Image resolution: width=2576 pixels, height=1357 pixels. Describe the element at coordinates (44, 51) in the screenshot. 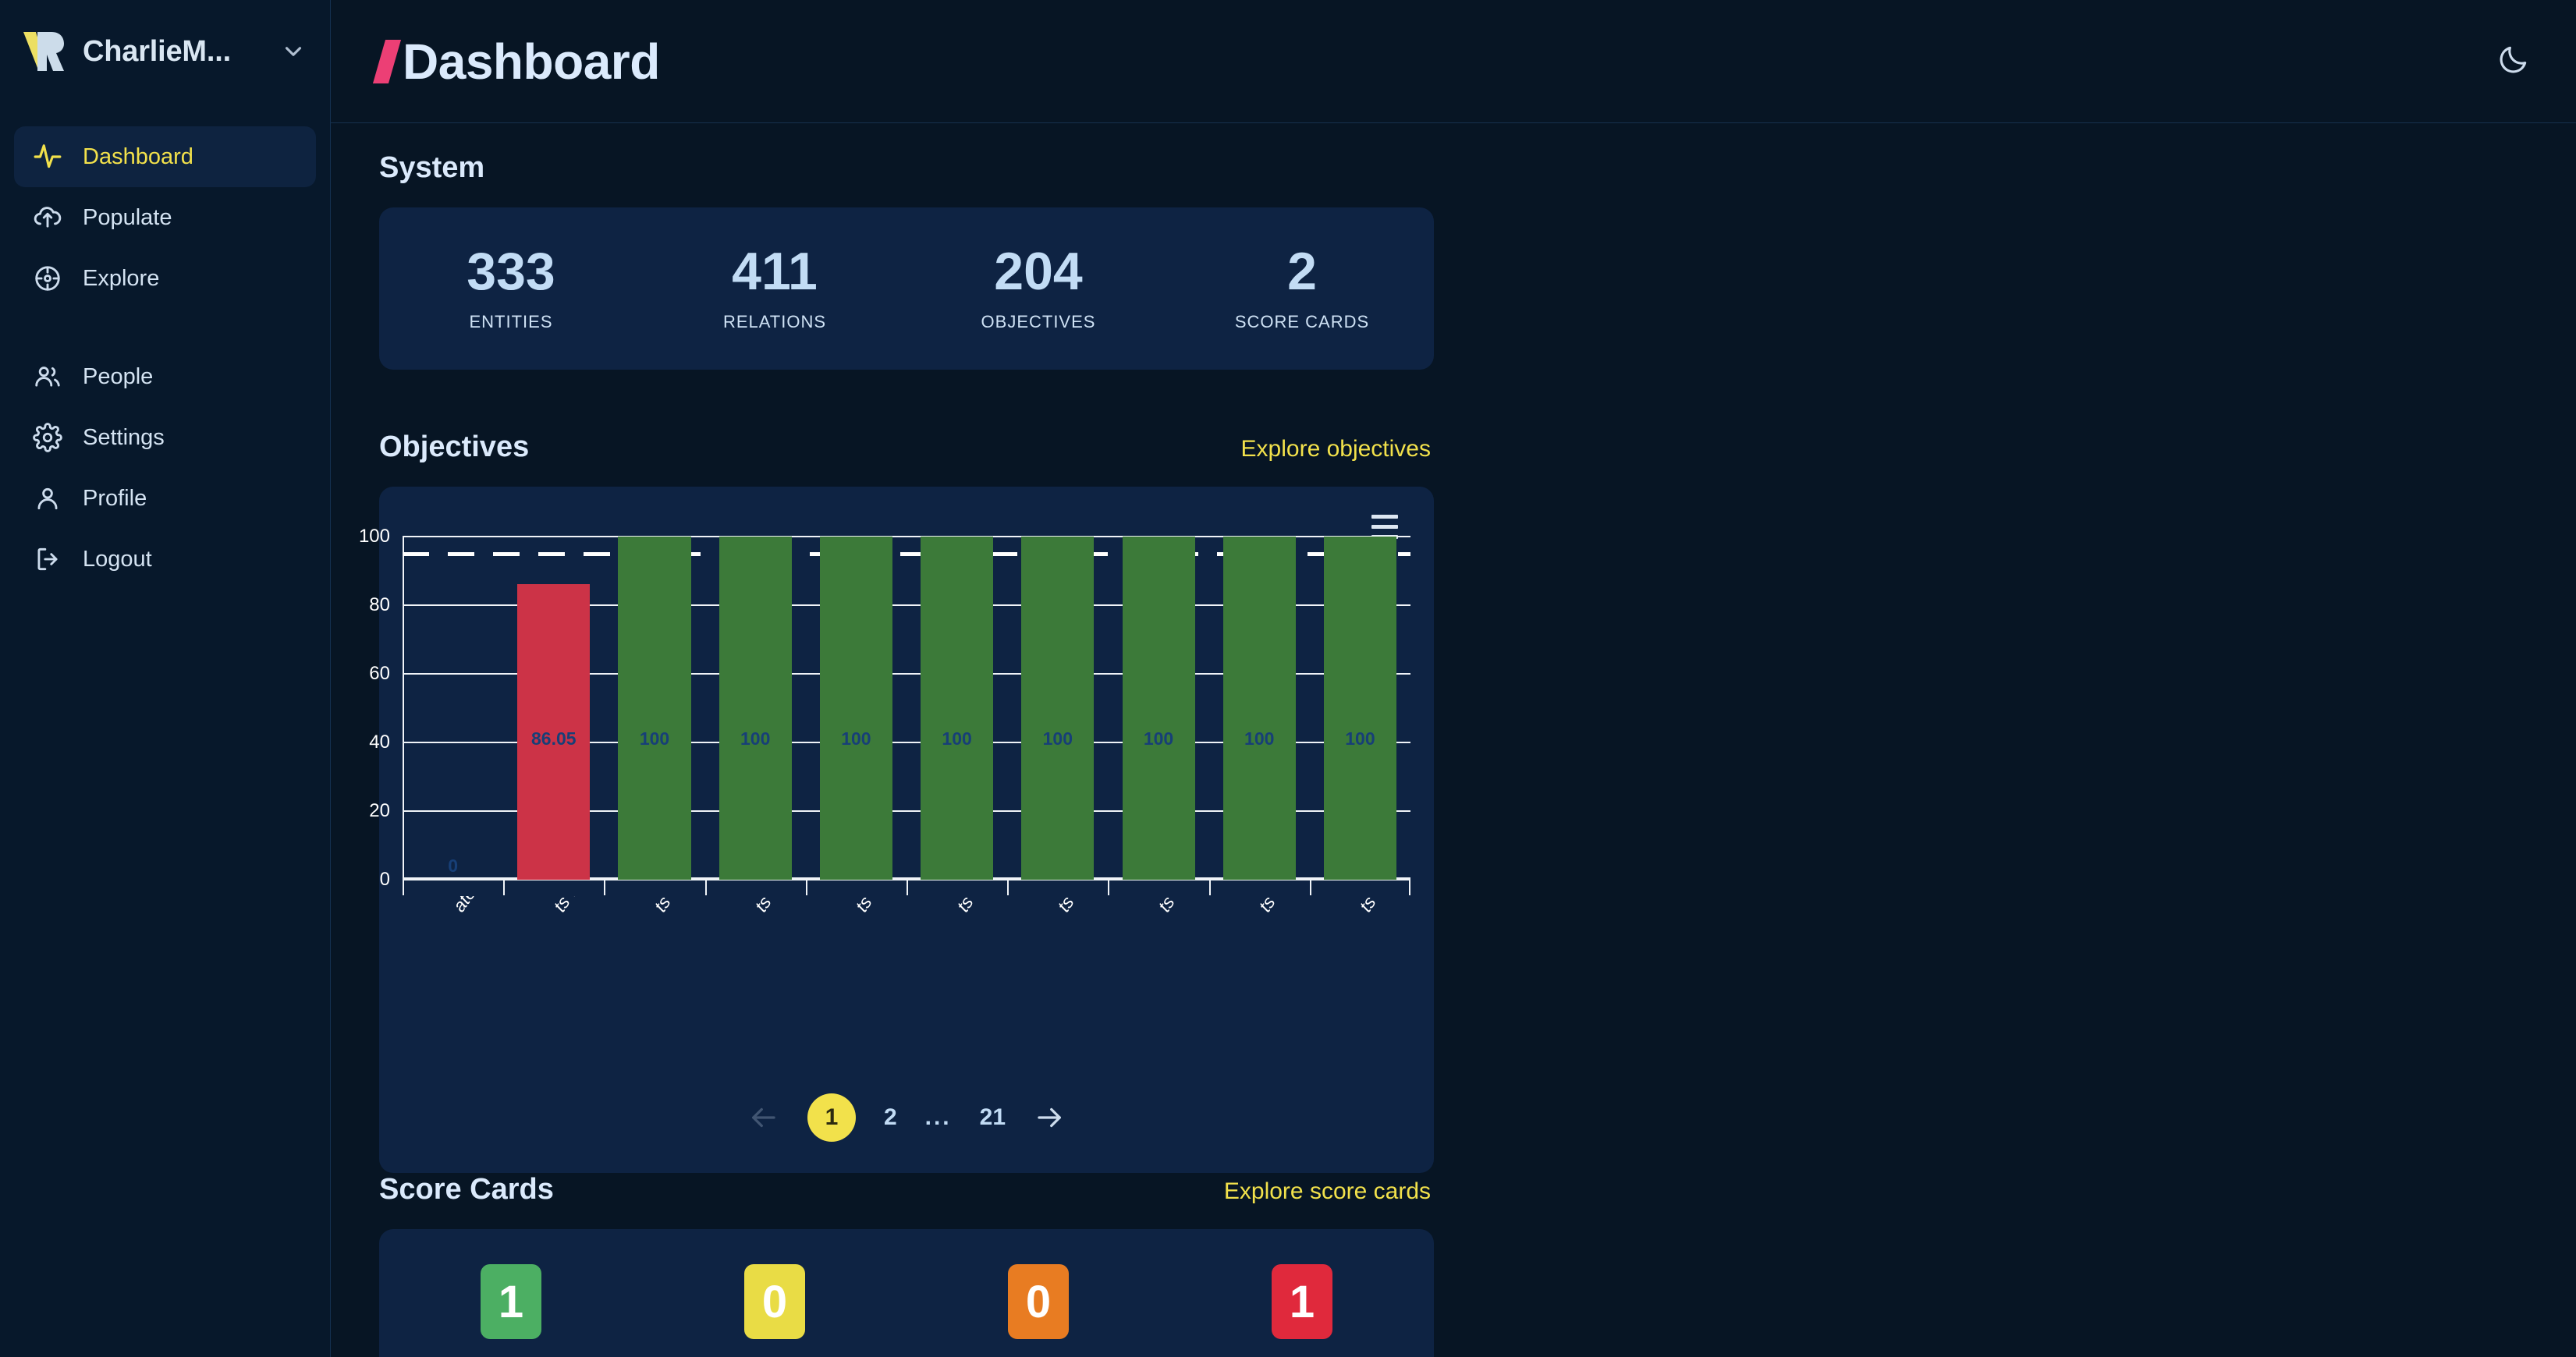

I see `vr-logo-icon` at that location.